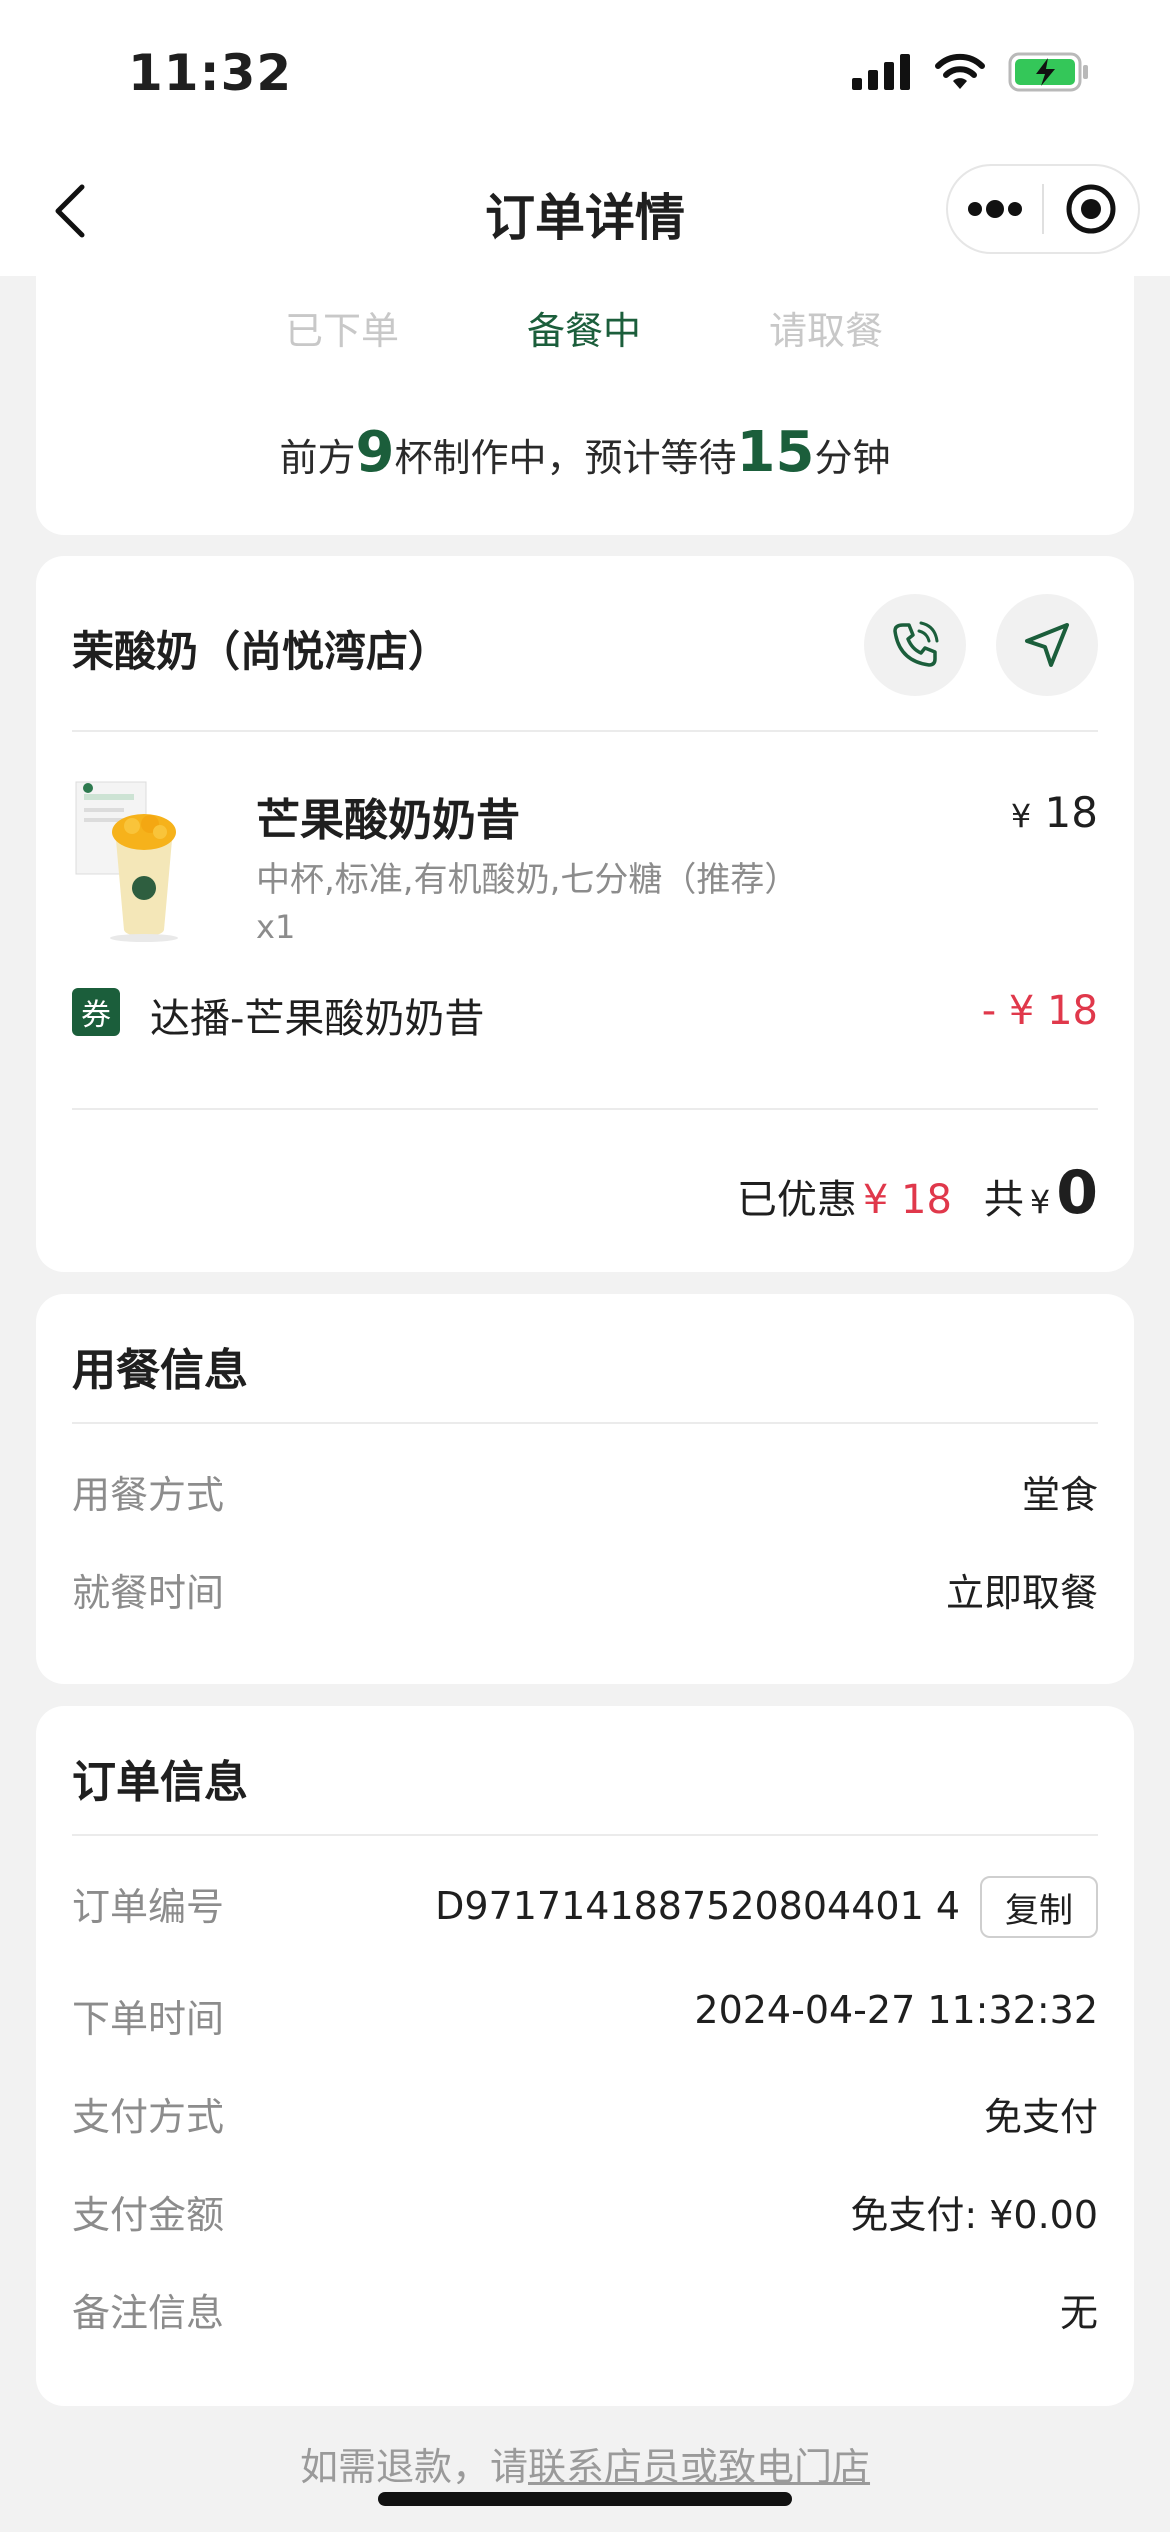 The image size is (1170, 2532). I want to click on battery-charging-icon, so click(1049, 74).